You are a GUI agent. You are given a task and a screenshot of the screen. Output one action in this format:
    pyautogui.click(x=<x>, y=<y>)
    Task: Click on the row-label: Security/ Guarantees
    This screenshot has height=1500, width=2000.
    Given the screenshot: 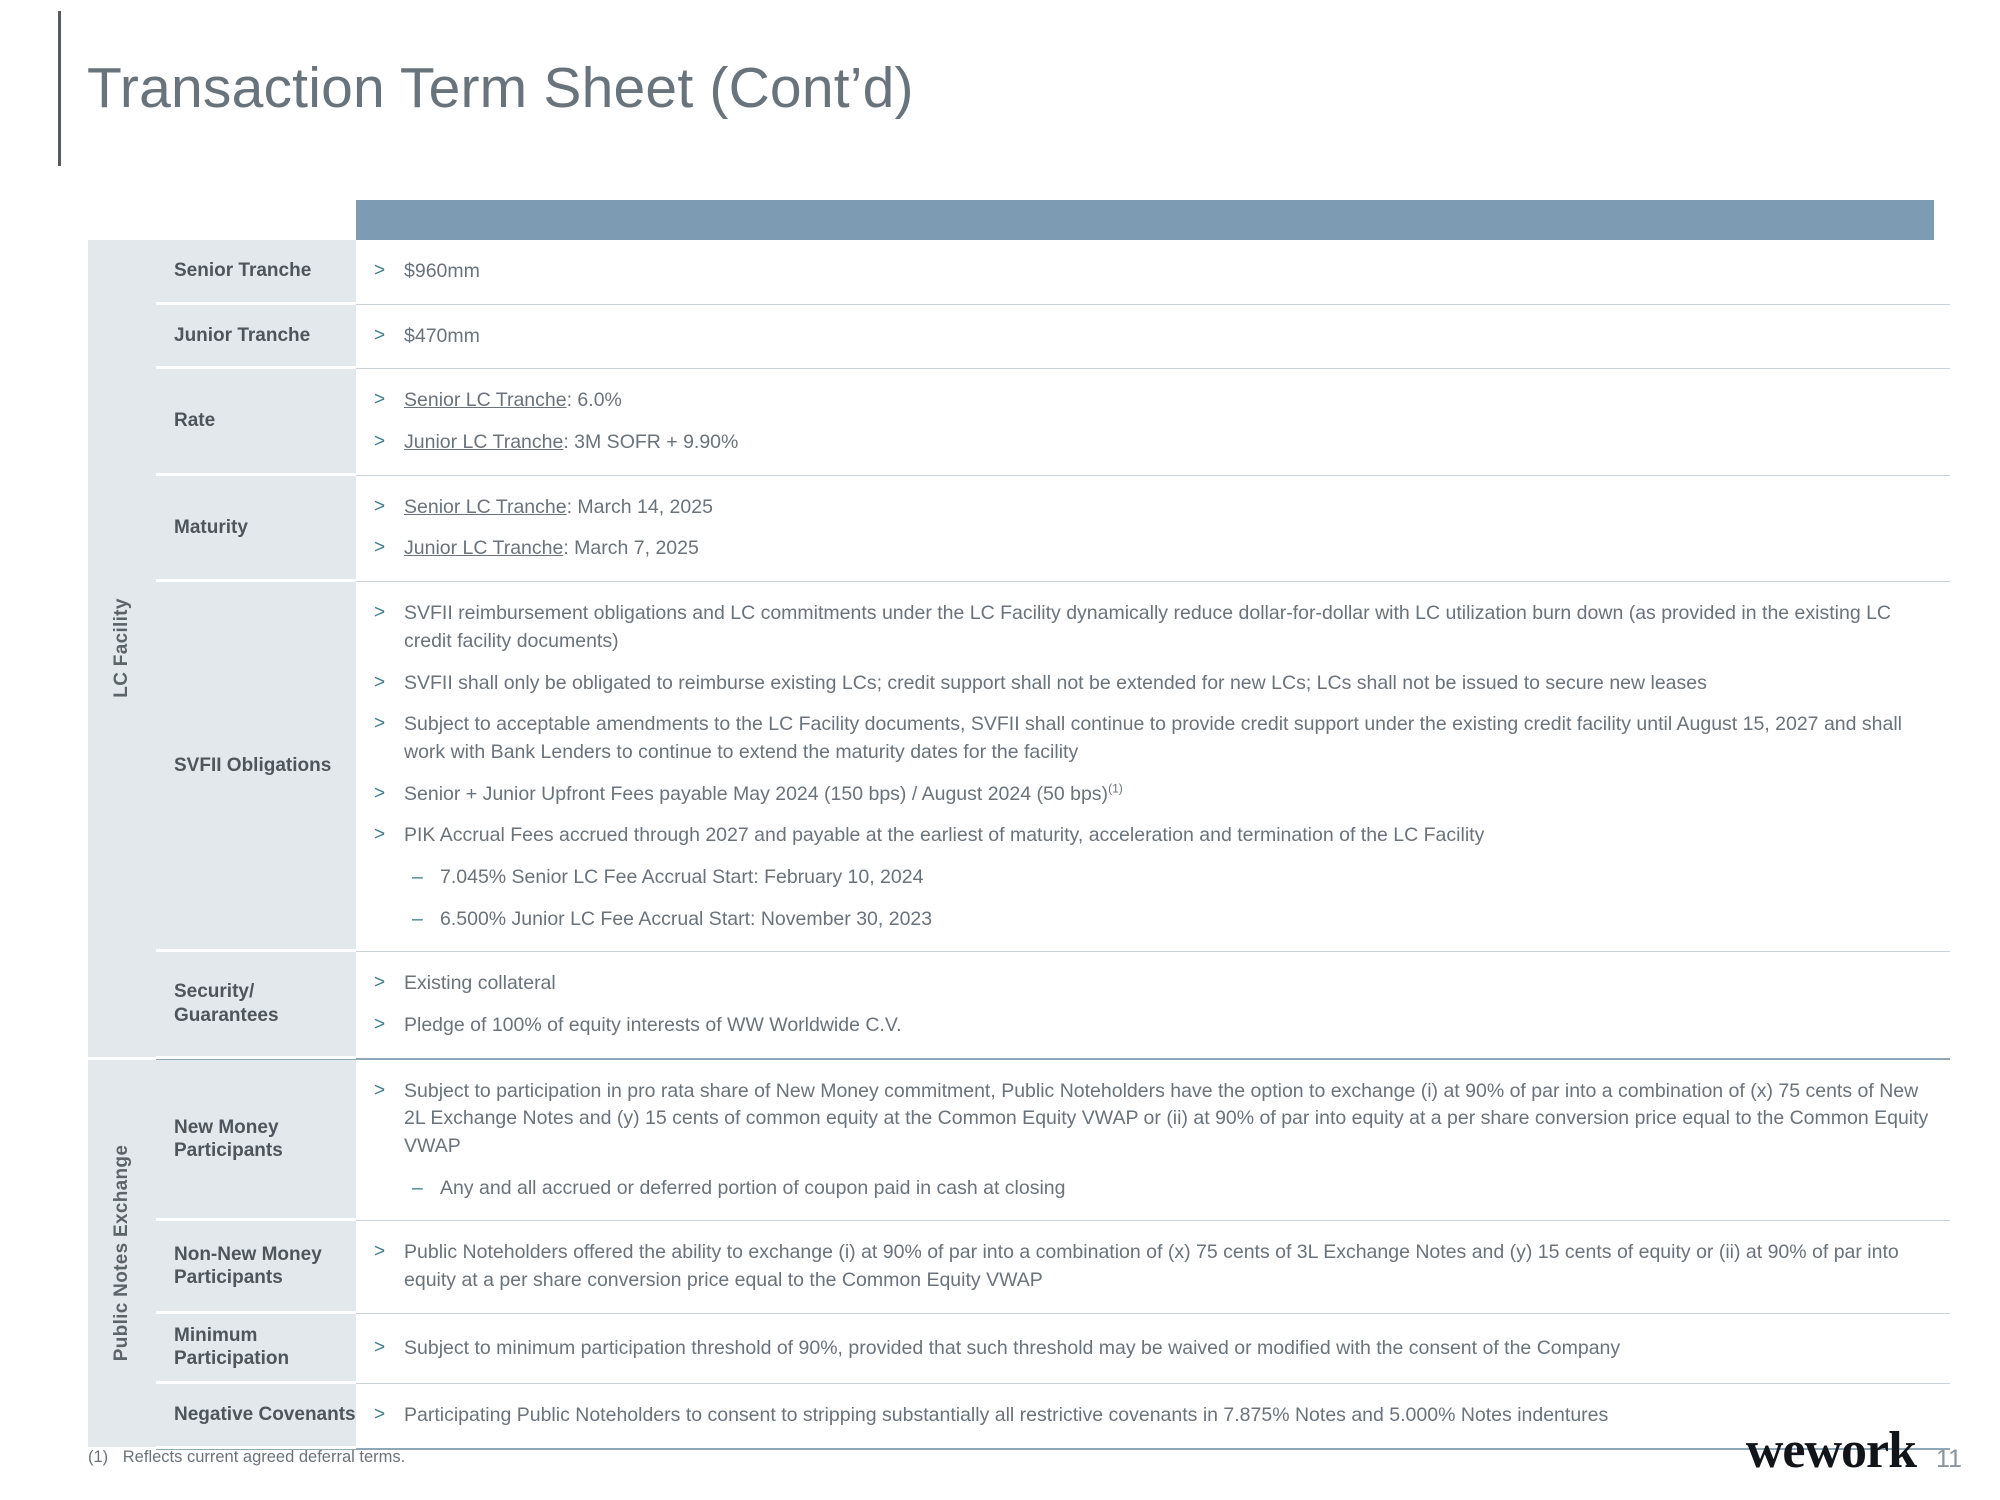 What is the action you would take?
    pyautogui.click(x=256, y=1005)
    